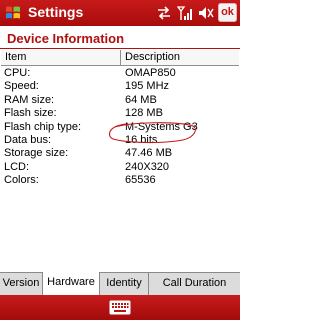 The height and width of the screenshot is (320, 320). Describe the element at coordinates (36, 153) in the screenshot. I see `item-cell: Storage size:` at that location.